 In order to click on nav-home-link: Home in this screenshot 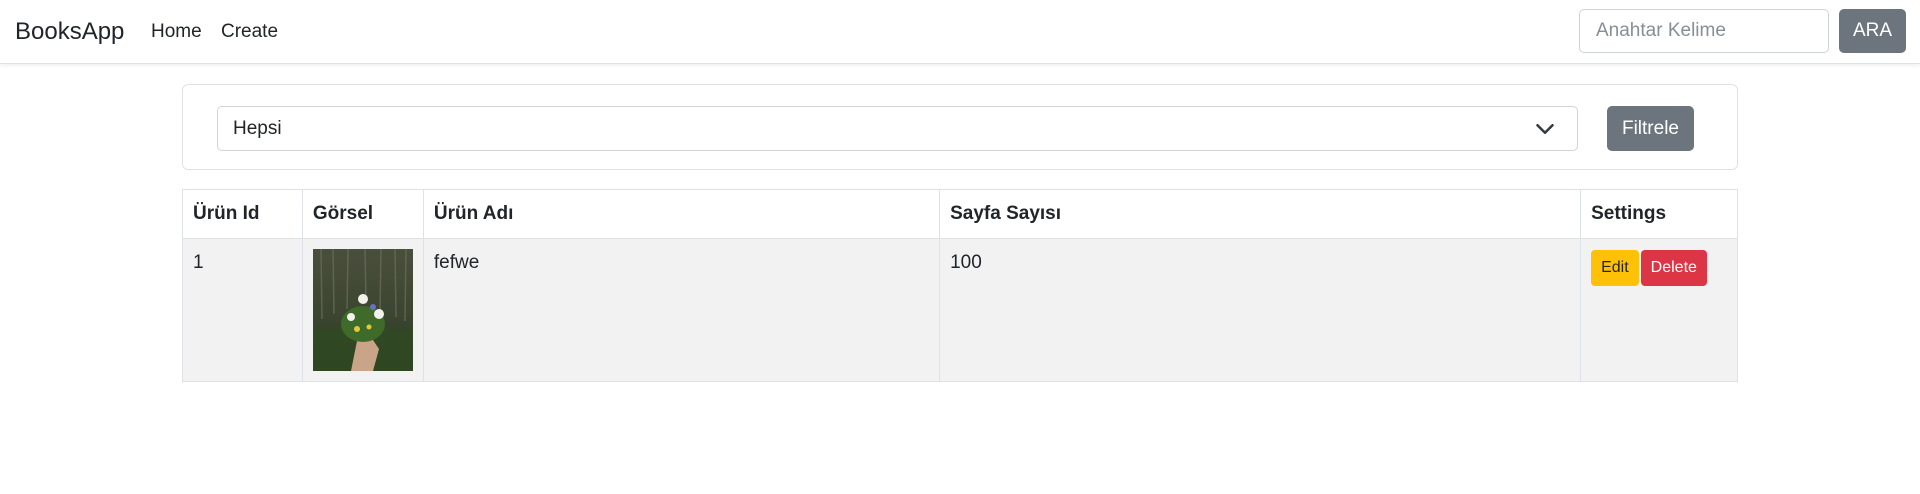, I will do `click(176, 32)`.